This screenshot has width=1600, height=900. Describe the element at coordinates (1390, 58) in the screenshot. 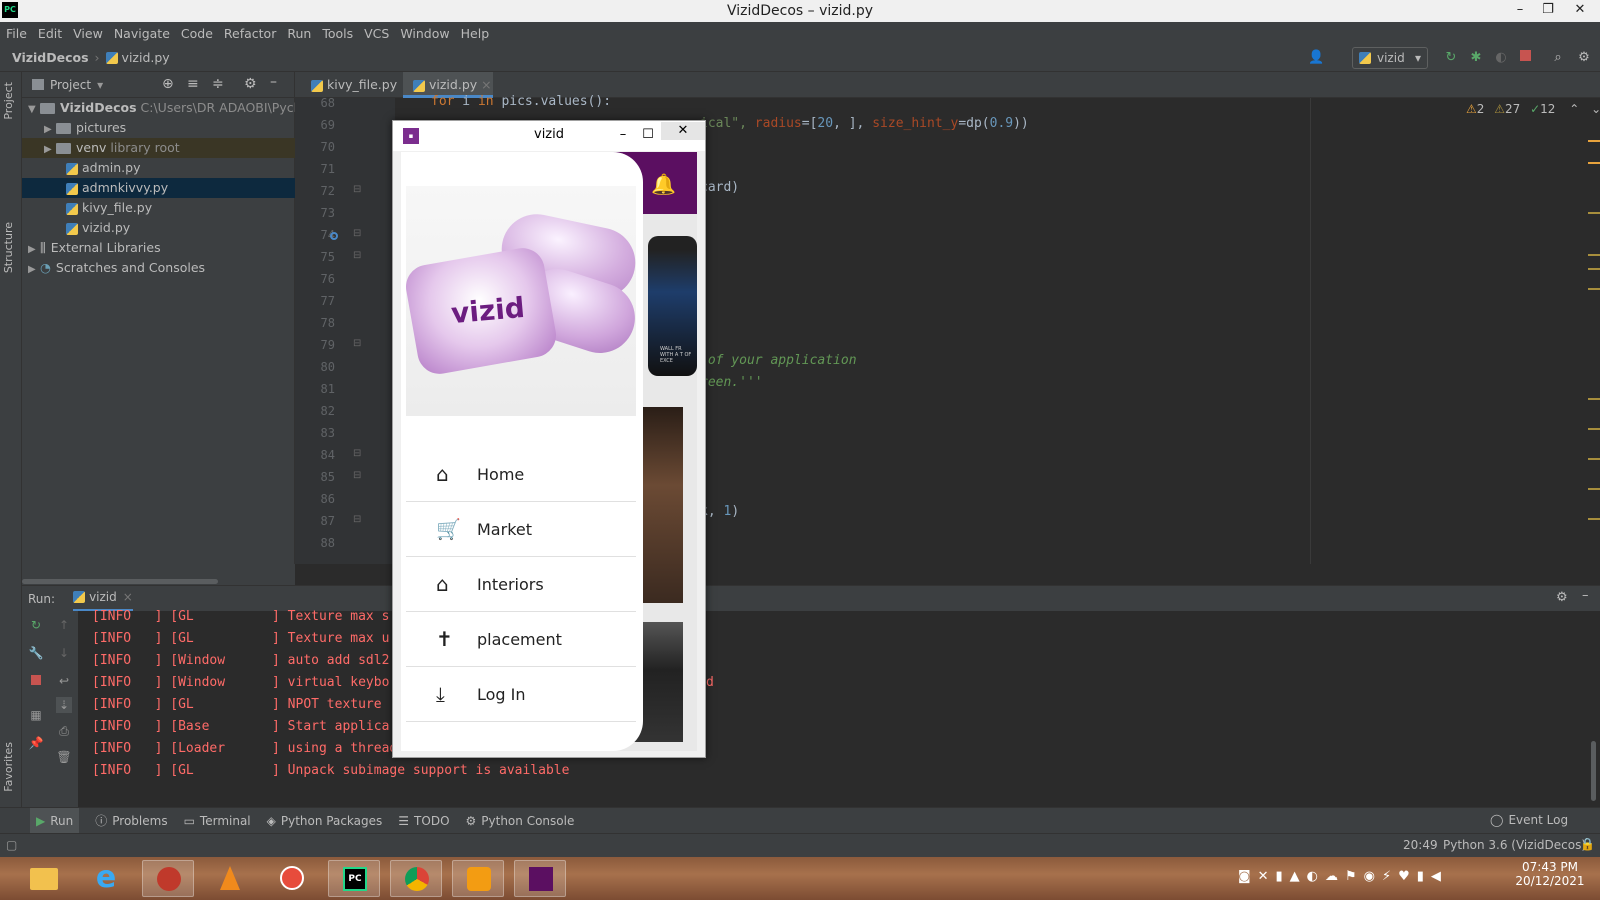

I see `run-config-select: vizid ▾` at that location.